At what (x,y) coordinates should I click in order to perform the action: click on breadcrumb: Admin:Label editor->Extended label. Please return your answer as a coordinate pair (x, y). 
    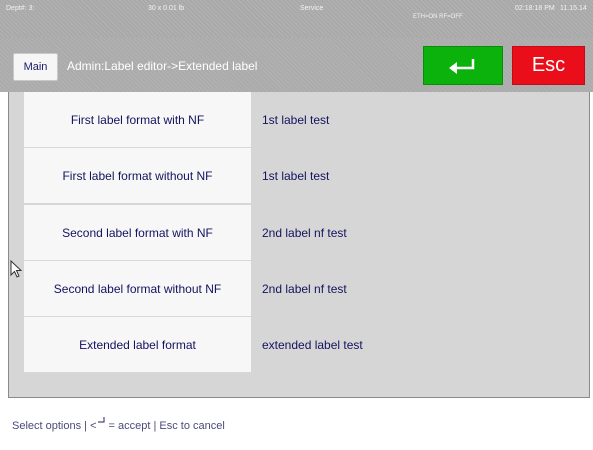
    Looking at the image, I should click on (162, 66).